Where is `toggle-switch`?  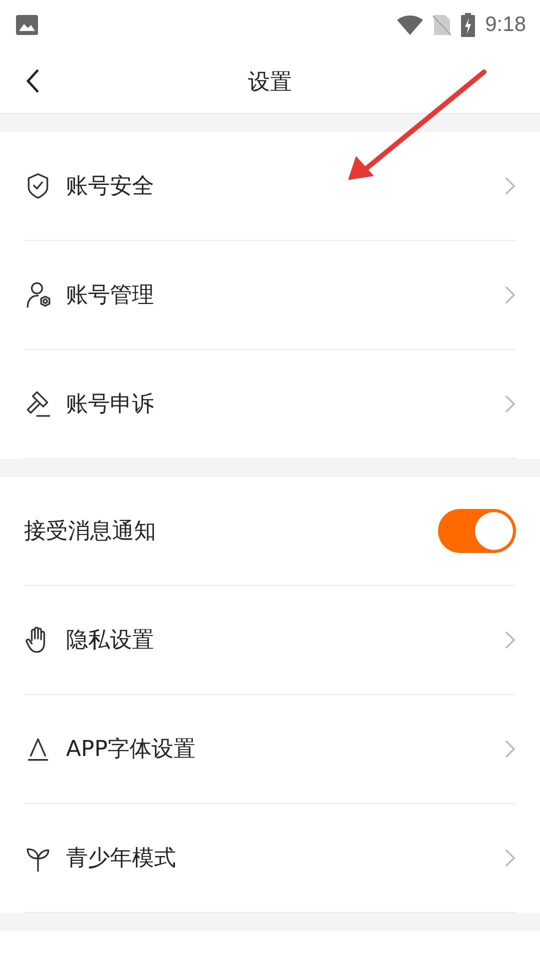
toggle-switch is located at coordinates (477, 531).